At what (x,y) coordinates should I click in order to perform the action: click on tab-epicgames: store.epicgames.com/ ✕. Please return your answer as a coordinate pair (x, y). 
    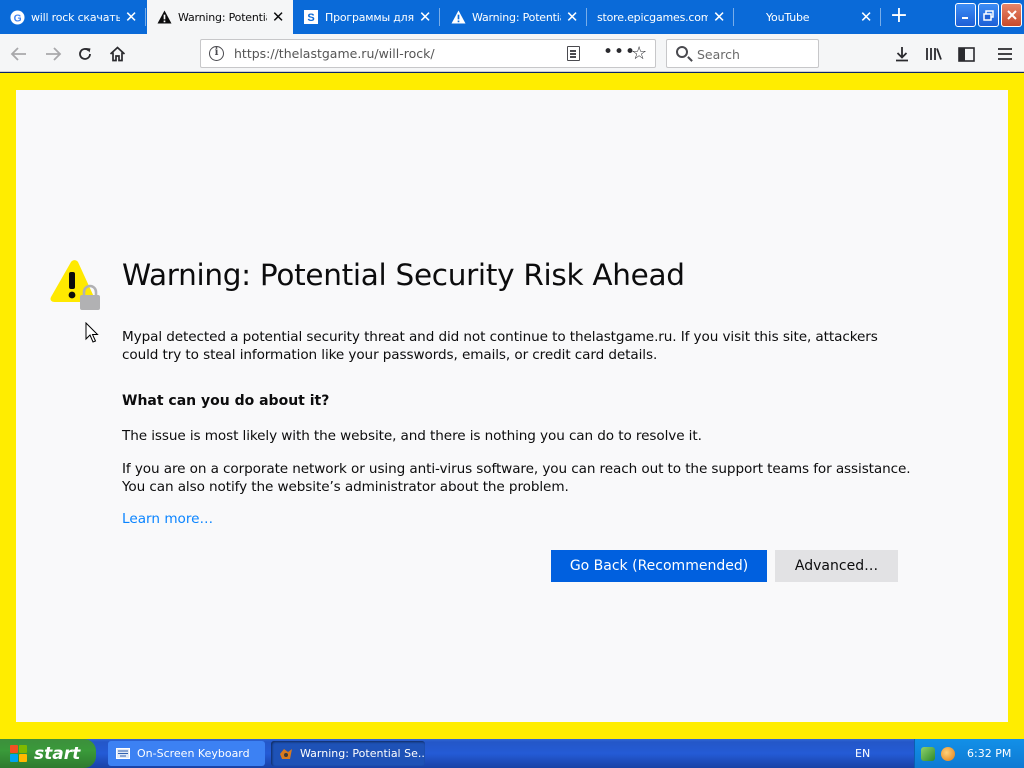
    Looking at the image, I should click on (661, 17).